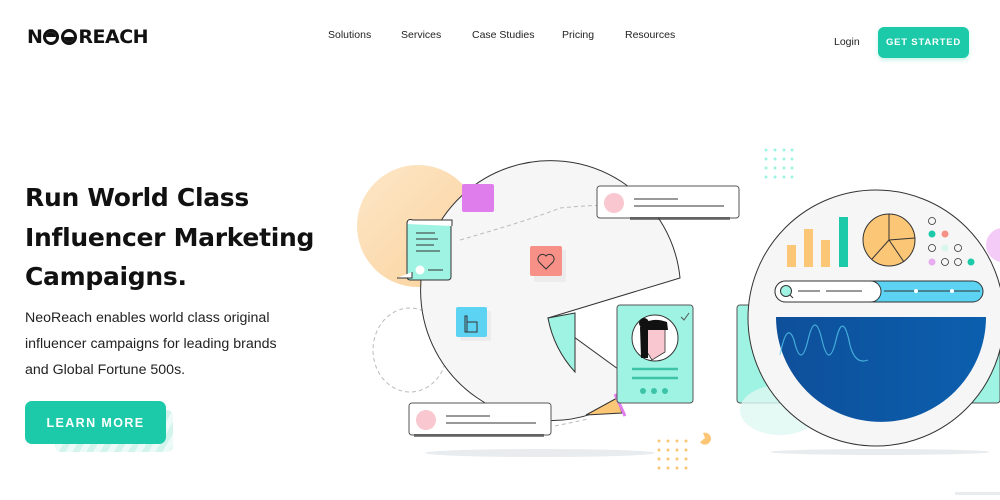  Describe the element at coordinates (105, 370) in the screenshot. I see `hero-description-line: and Global Fortune 500s.` at that location.